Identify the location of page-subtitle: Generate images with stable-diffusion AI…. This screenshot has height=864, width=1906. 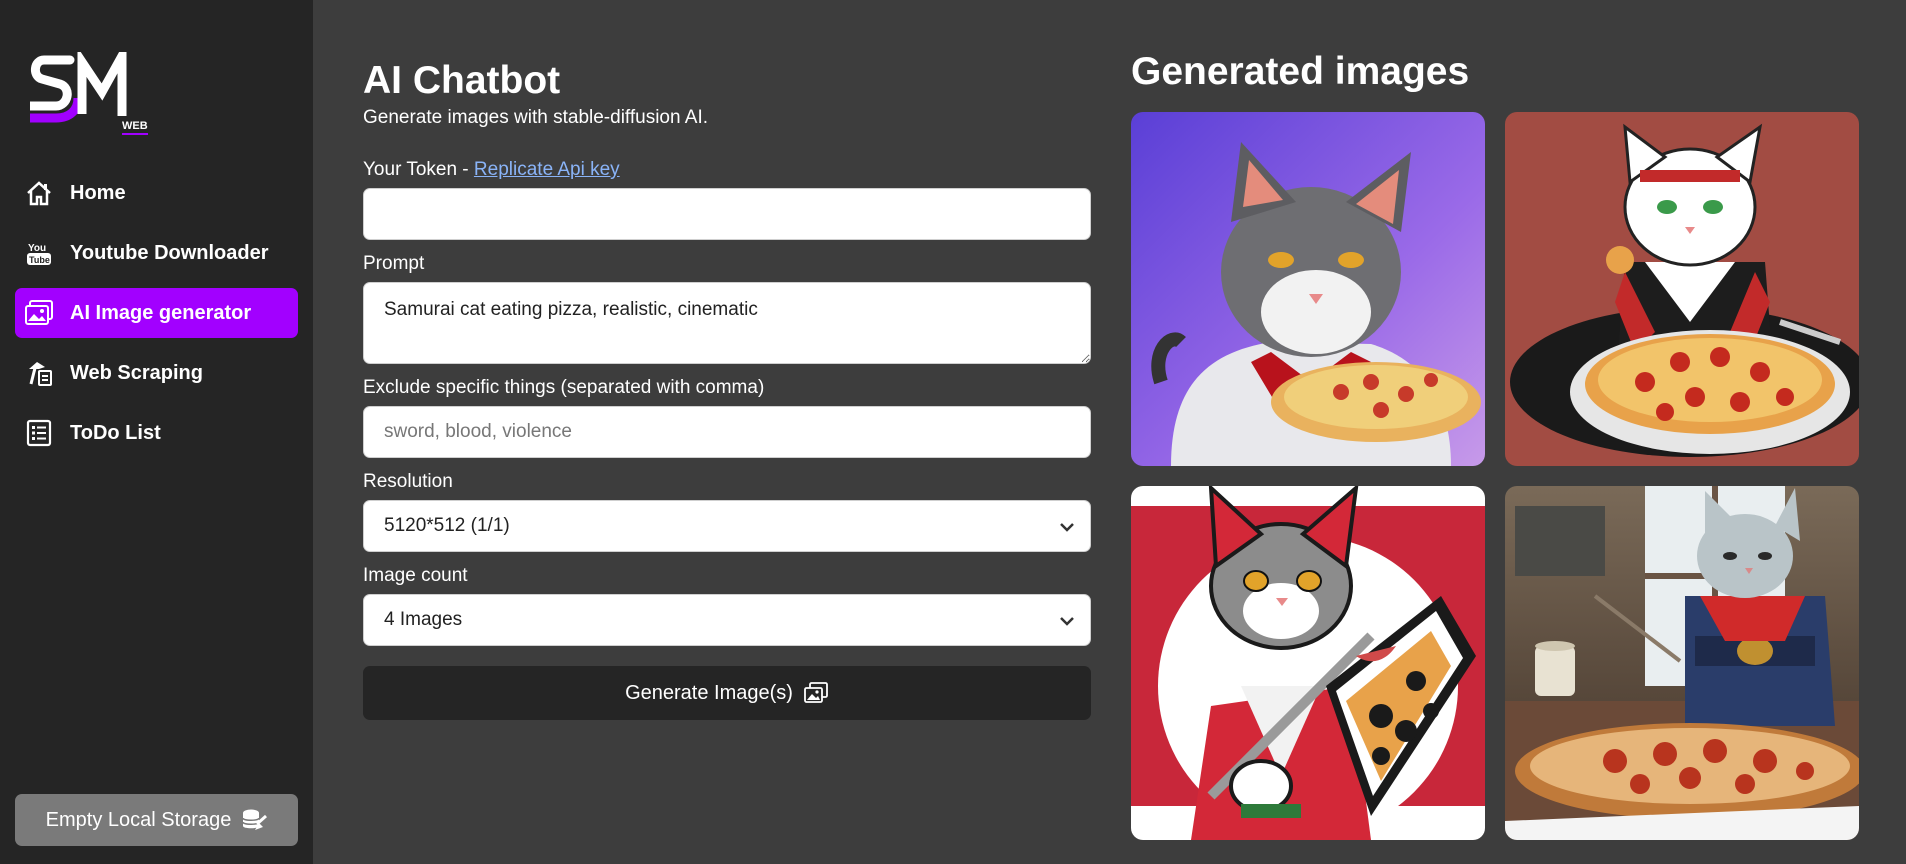
(536, 117).